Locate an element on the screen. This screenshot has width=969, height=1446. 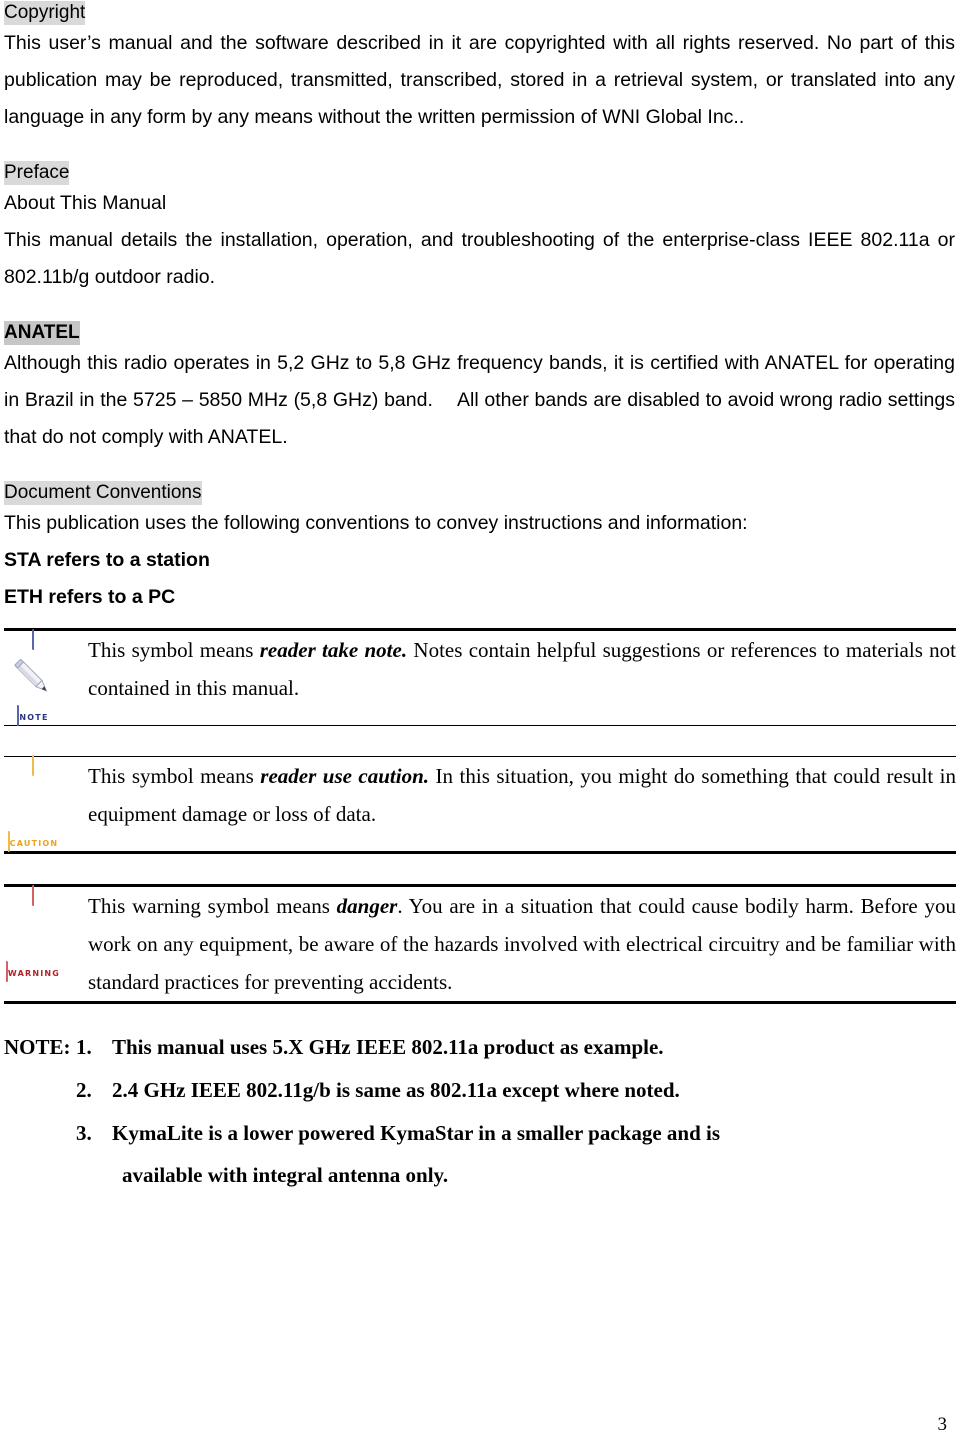
note-icon-wrap: NOTE is located at coordinates (33, 677).